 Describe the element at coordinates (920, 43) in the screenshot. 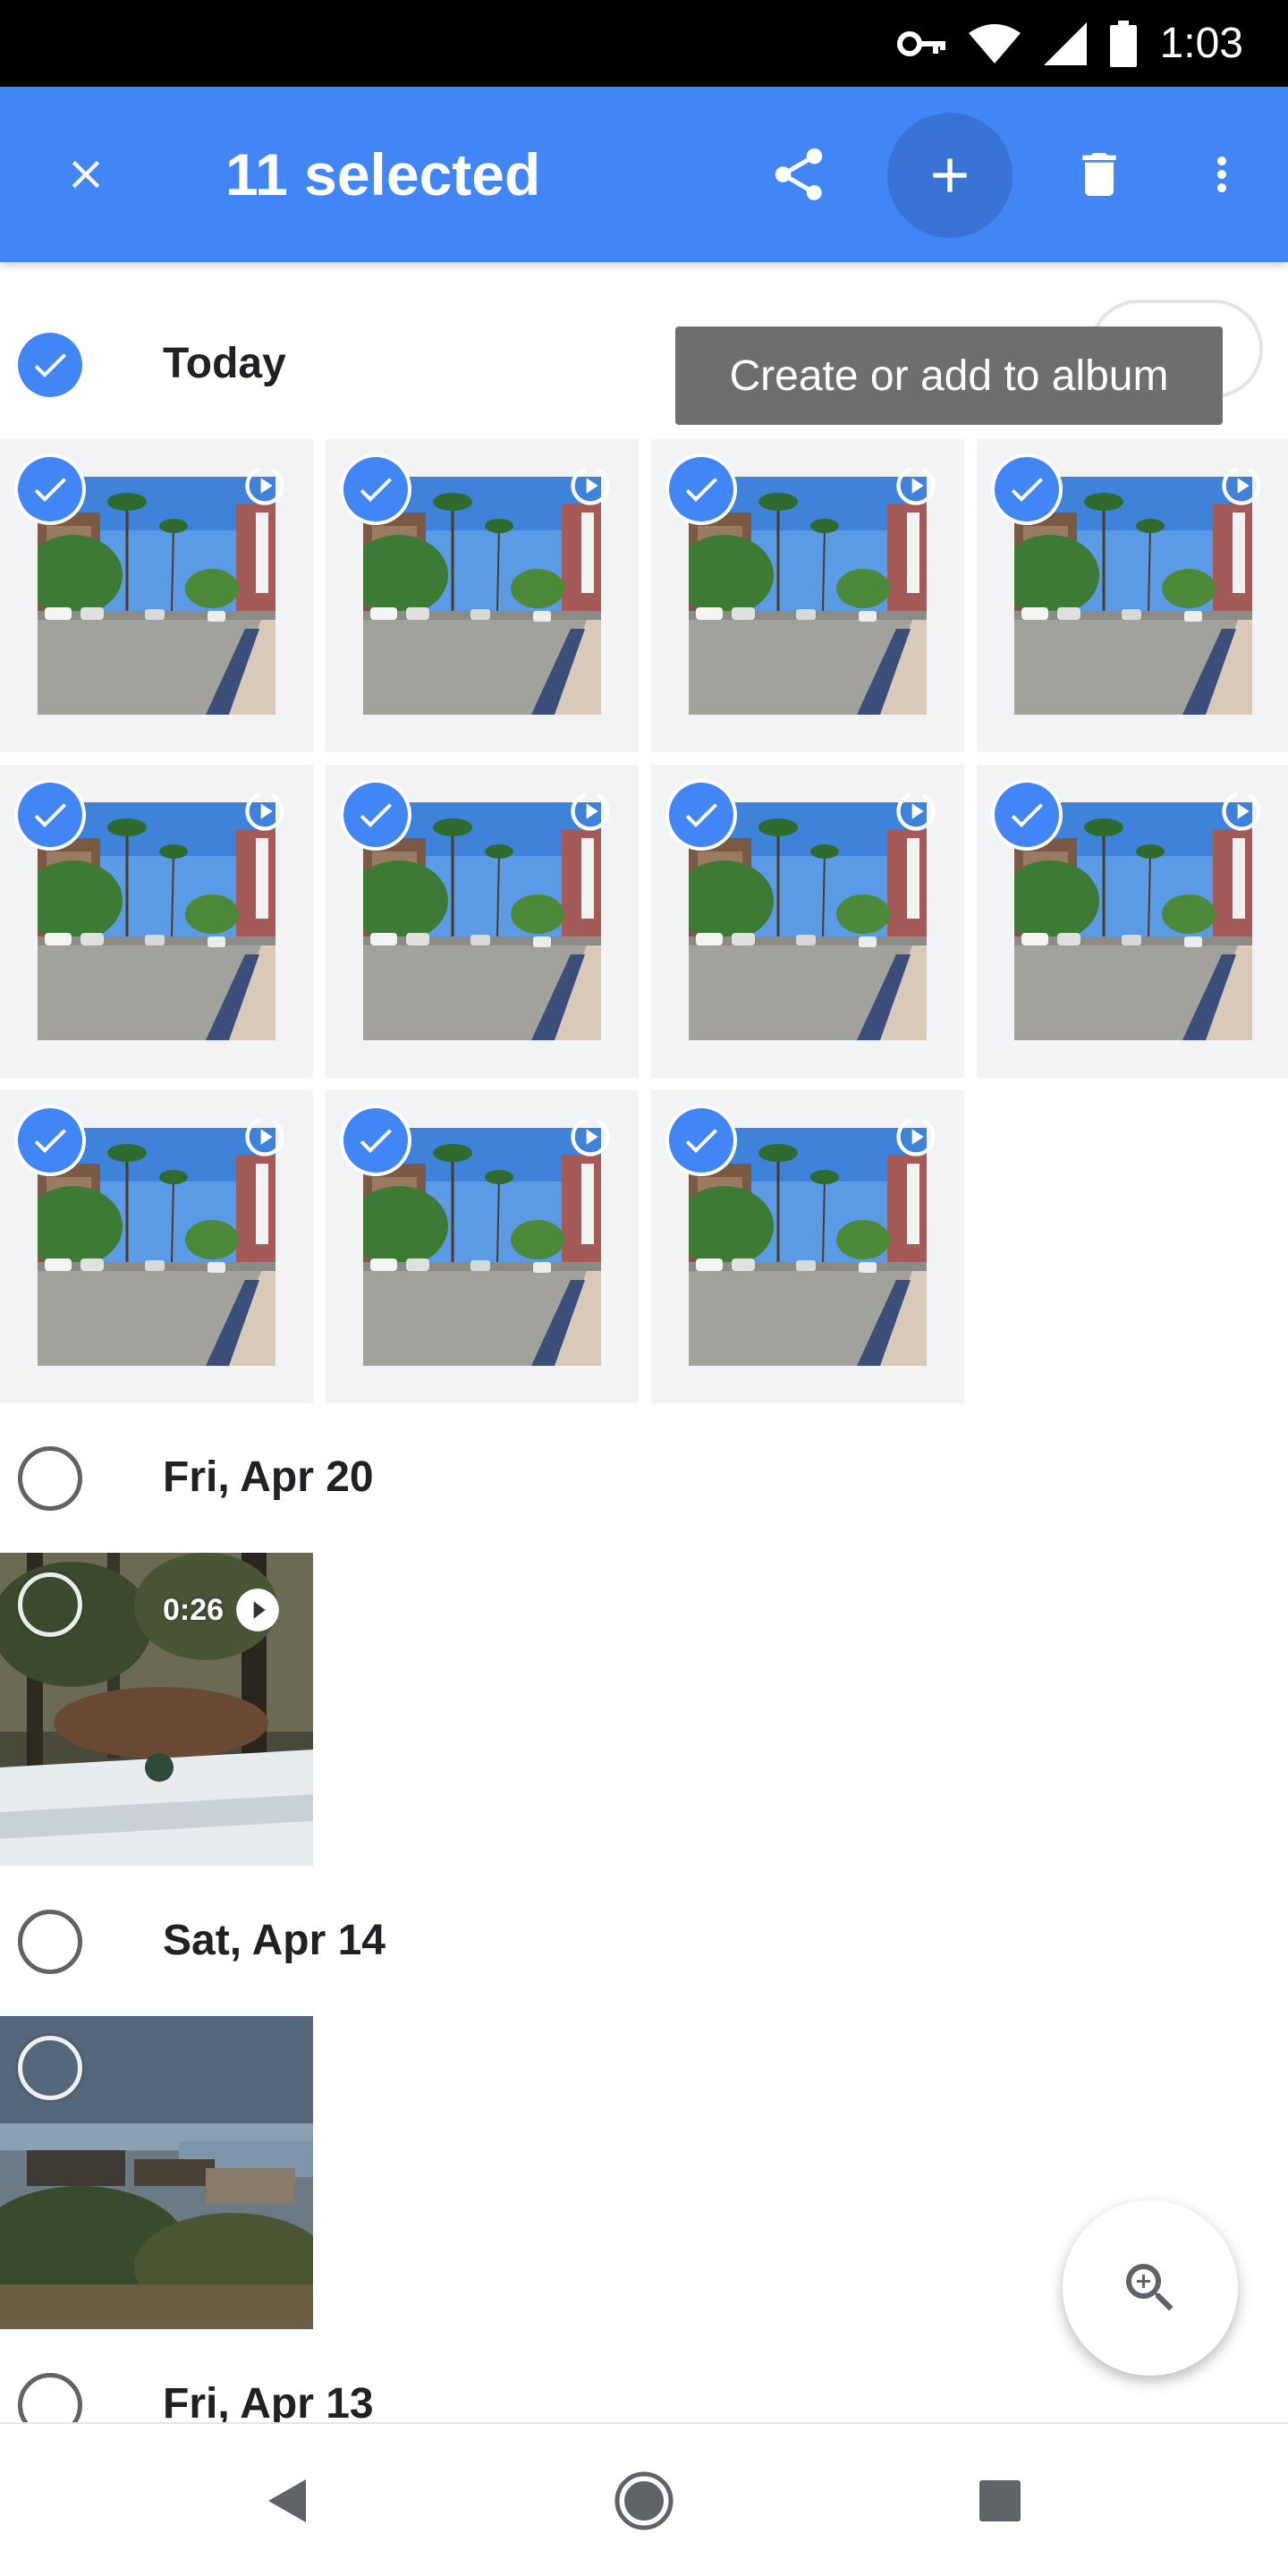

I see `vpn-key-icon` at that location.